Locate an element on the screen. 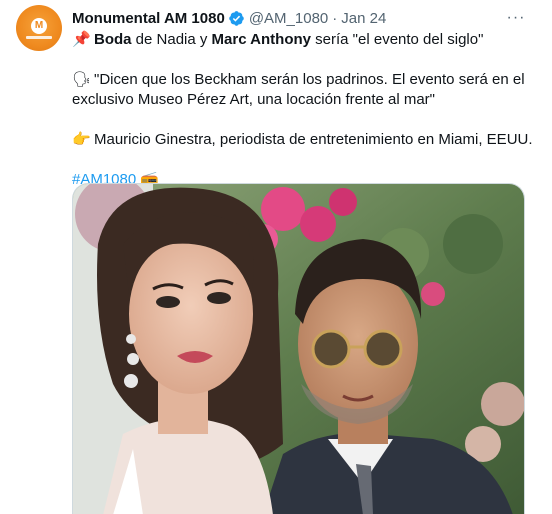 This screenshot has height=514, width=552. verified-badge-icon is located at coordinates (236, 18).